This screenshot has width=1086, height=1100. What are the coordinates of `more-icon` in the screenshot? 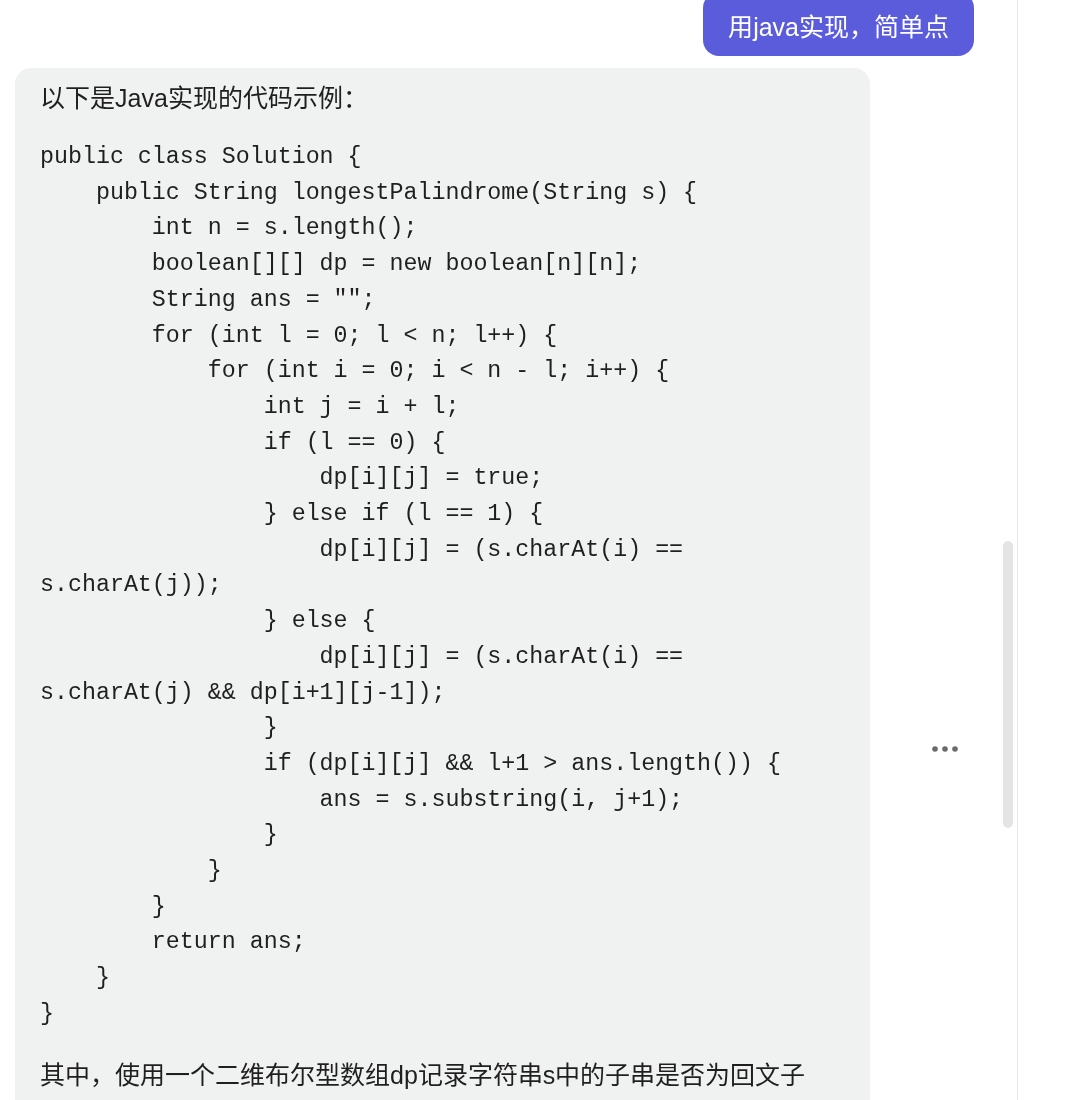 It's located at (945, 749).